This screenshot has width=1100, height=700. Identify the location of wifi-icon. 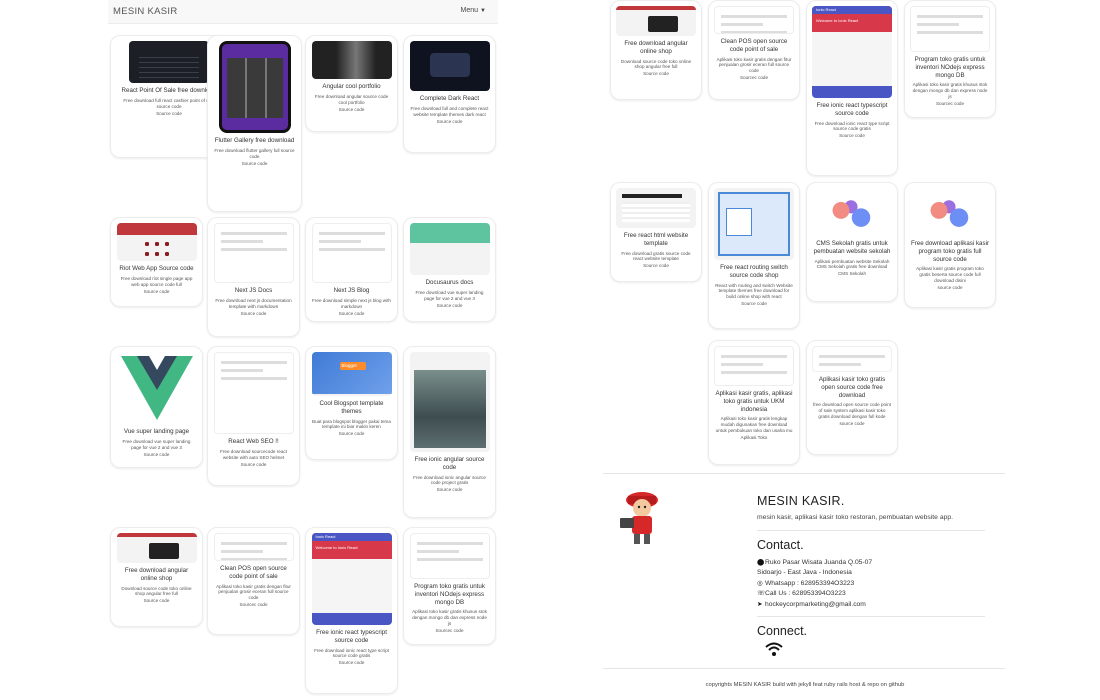
(774, 649).